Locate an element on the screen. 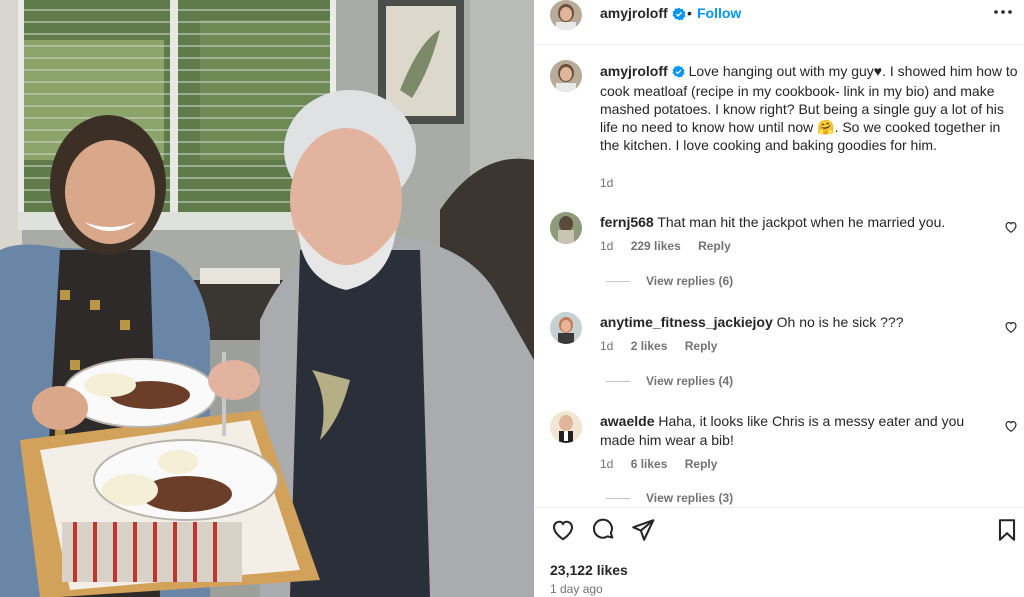  comment-username: anytime_fitness_jackiejoy is located at coordinates (686, 322).